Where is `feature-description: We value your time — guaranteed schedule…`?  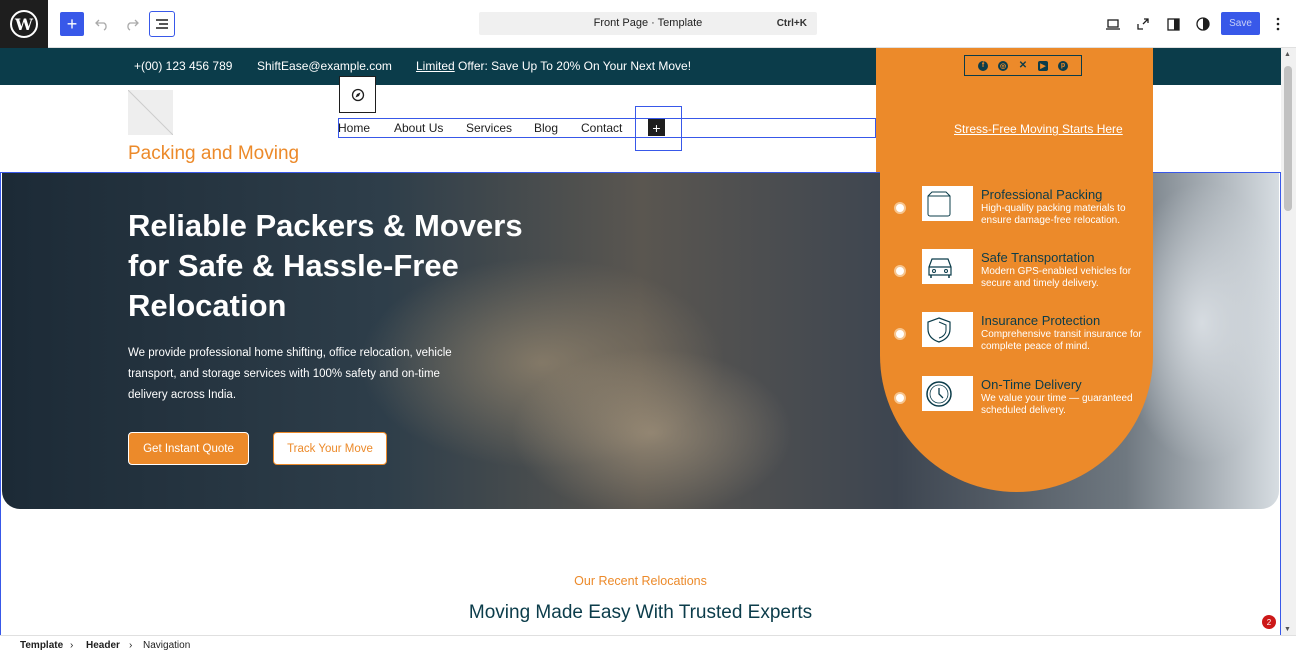 feature-description: We value your time — guaranteed schedule… is located at coordinates (1063, 405).